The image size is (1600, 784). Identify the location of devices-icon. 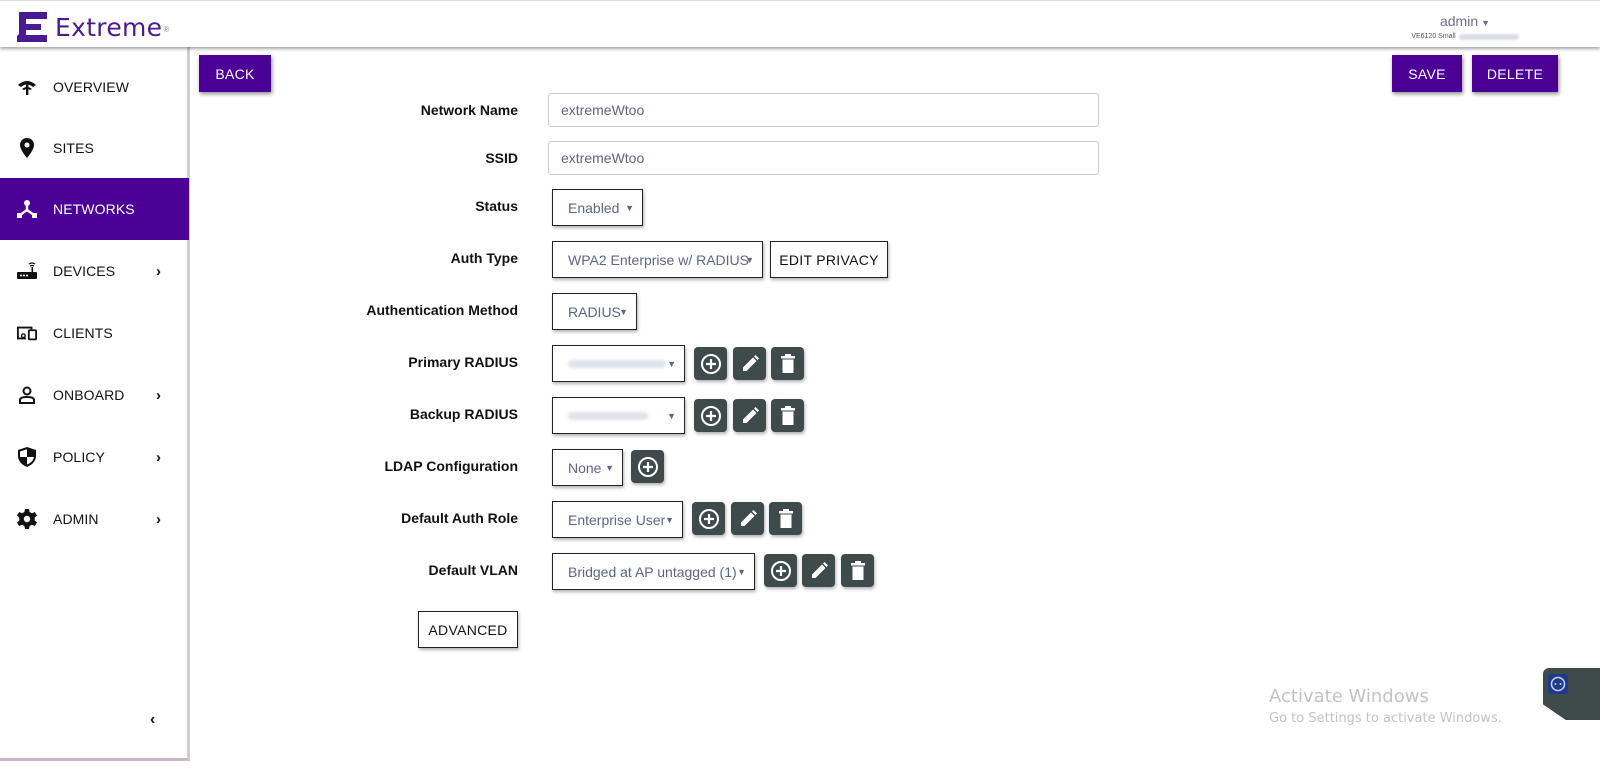
(27, 333).